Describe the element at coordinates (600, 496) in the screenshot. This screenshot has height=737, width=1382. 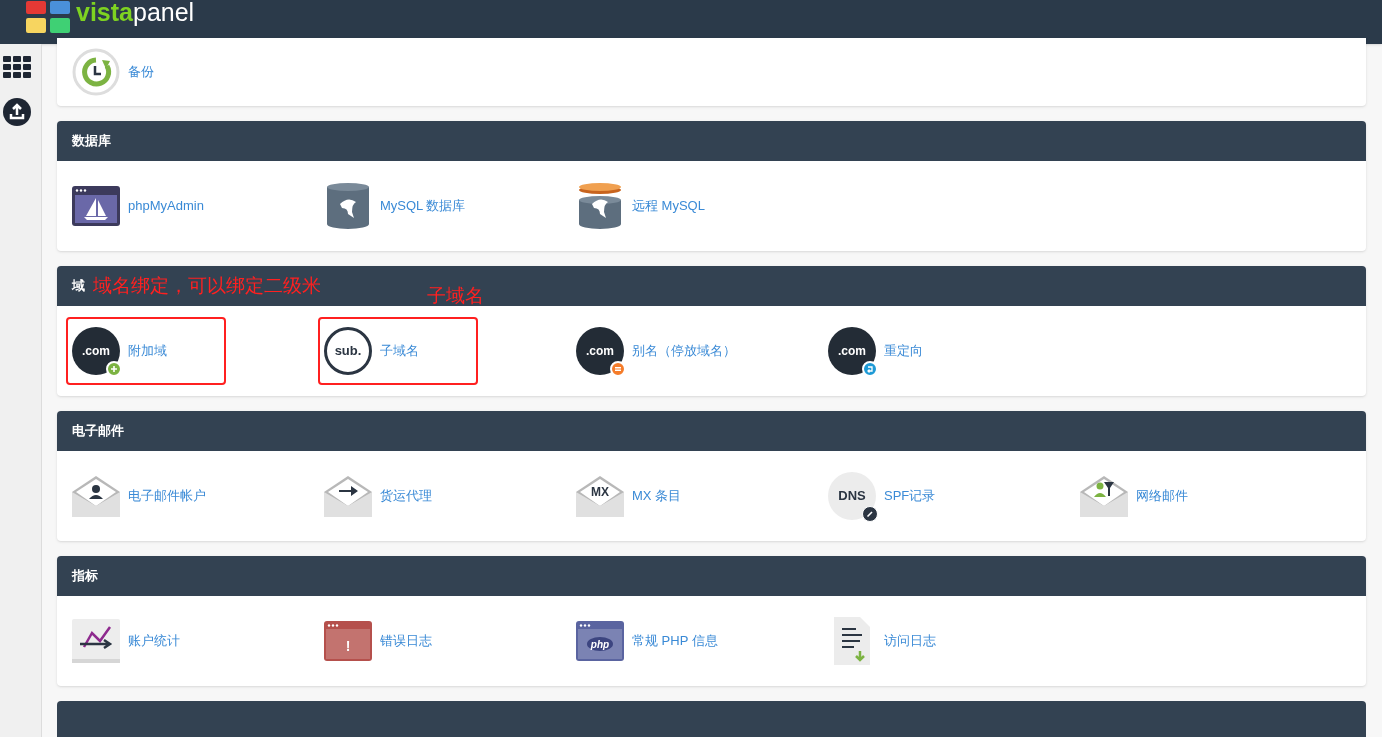
I see `envelope-icon: MX` at that location.